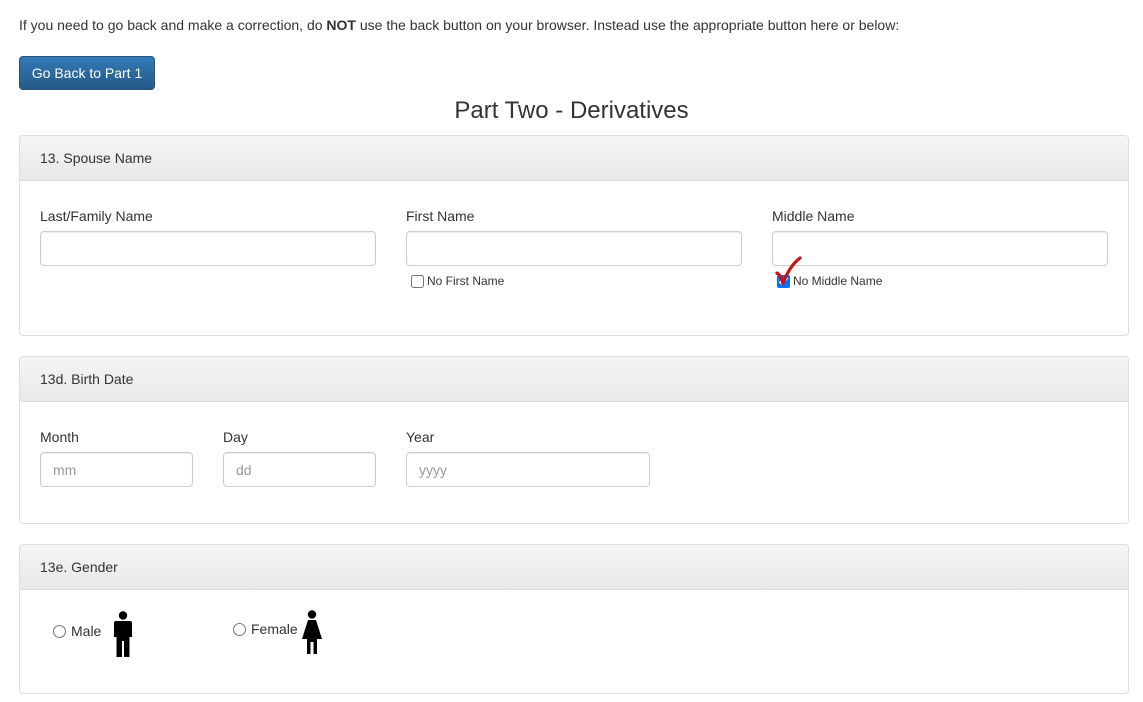  What do you see at coordinates (312, 632) in the screenshot?
I see `female-person-icon` at bounding box center [312, 632].